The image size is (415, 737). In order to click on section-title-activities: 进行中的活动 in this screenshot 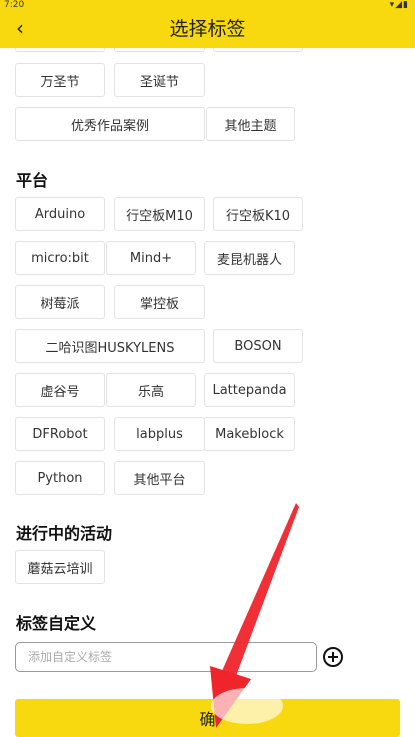, I will do `click(64, 533)`.